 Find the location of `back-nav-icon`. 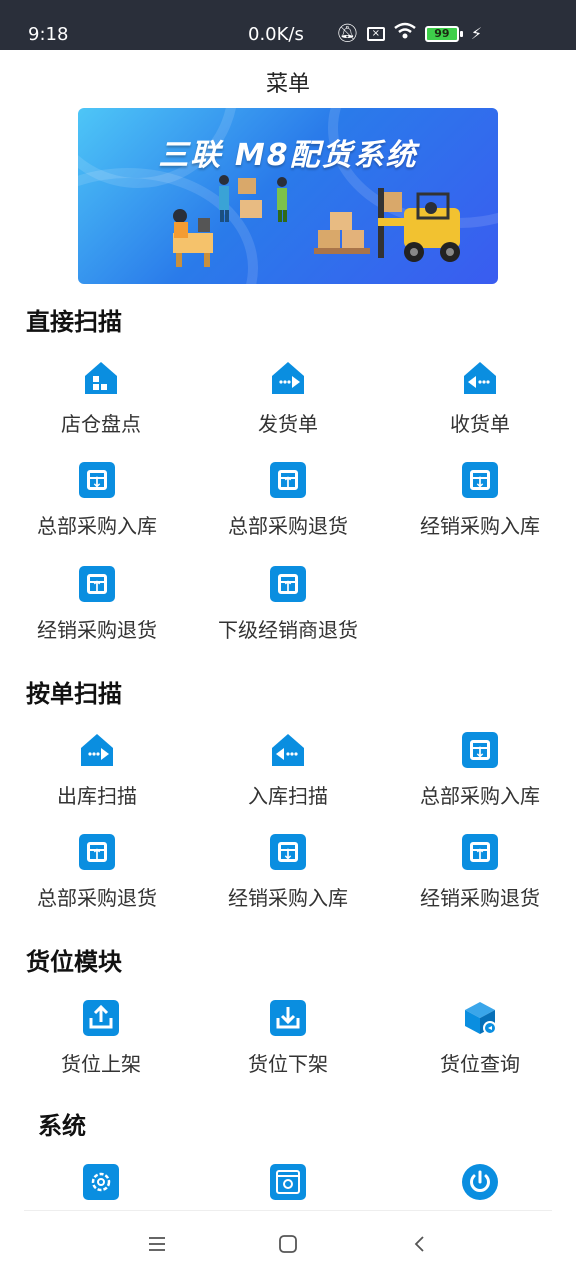

back-nav-icon is located at coordinates (420, 1249).